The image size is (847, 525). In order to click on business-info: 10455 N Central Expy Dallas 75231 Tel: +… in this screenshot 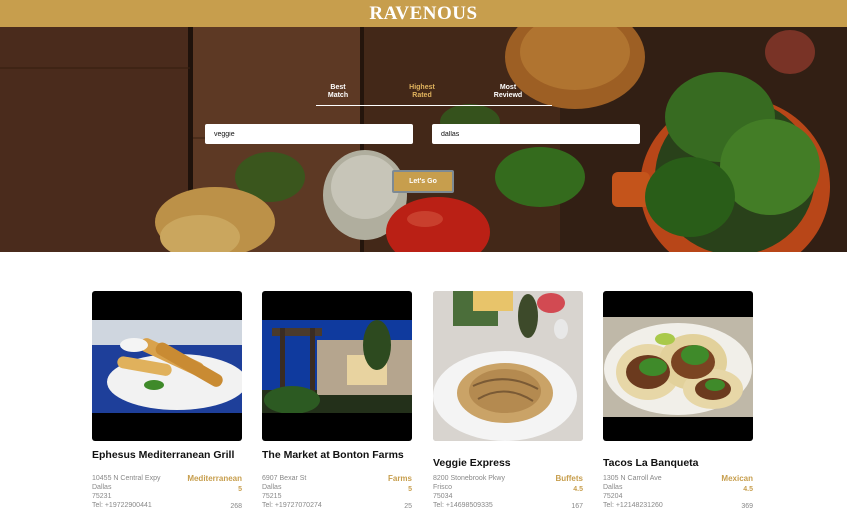, I will do `click(167, 494)`.